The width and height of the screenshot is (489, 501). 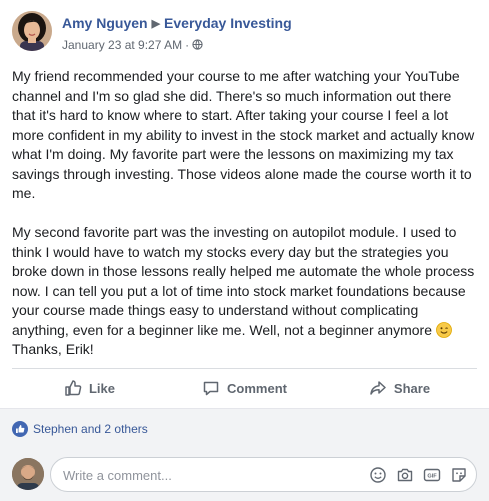 What do you see at coordinates (412, 388) in the screenshot?
I see `share-label: Share` at bounding box center [412, 388].